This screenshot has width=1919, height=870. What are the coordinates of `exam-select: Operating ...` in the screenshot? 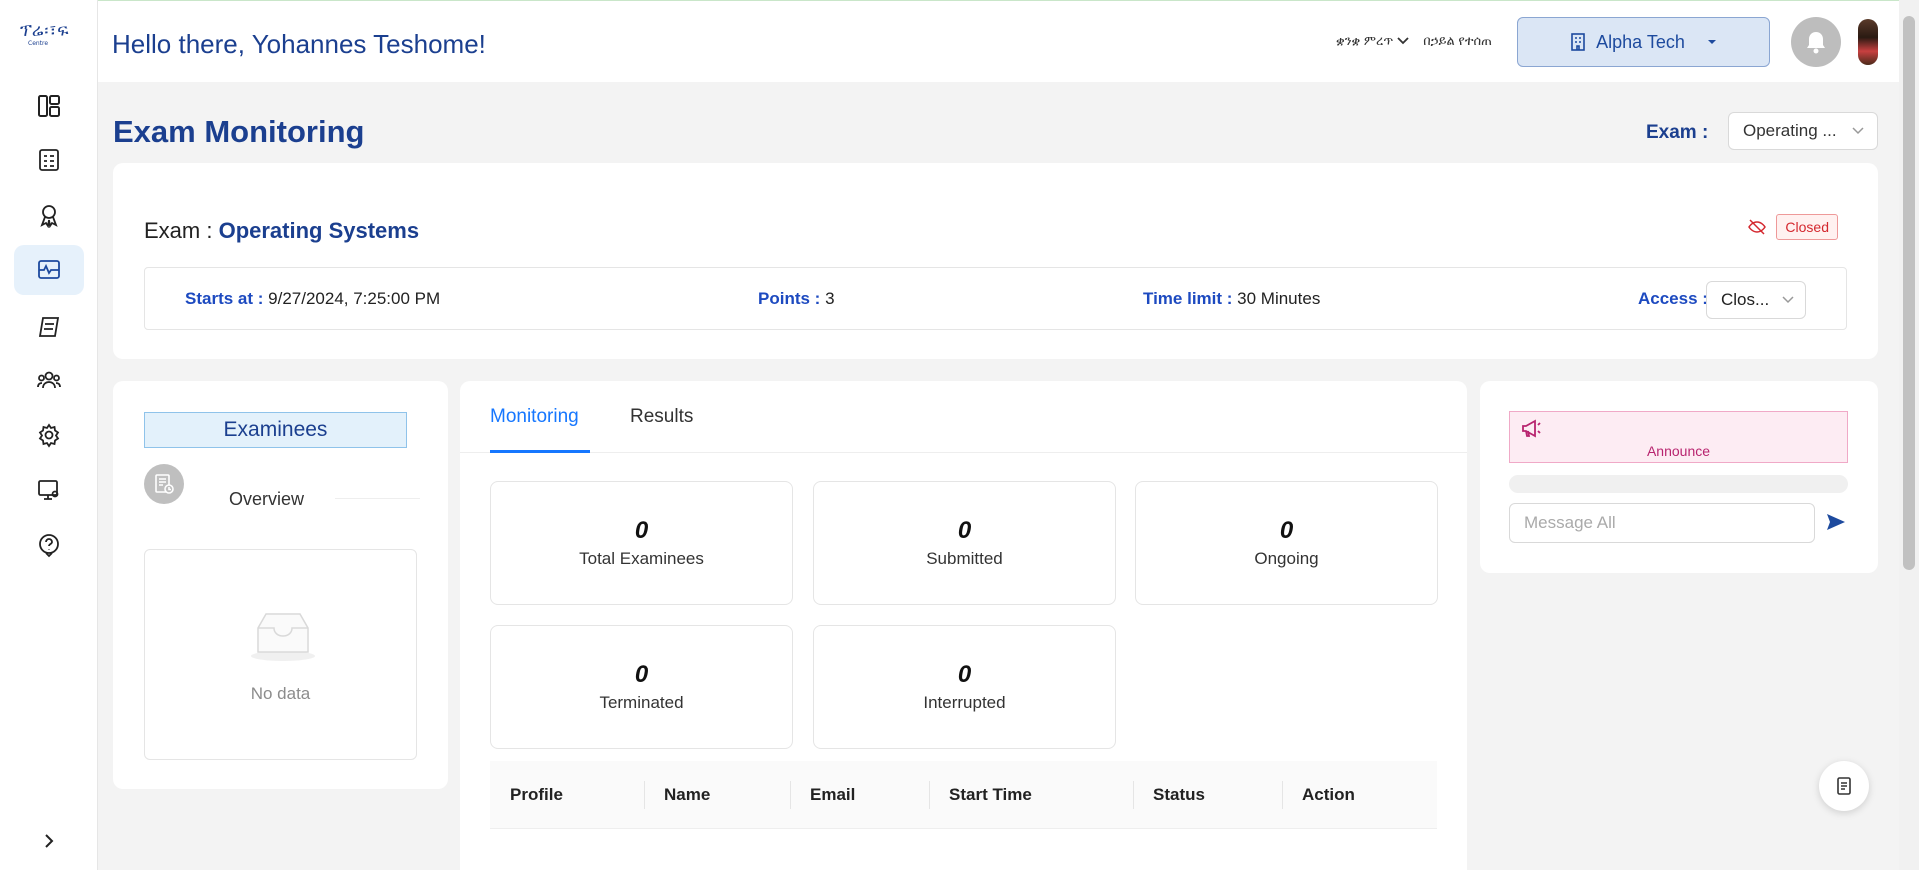 It's located at (1803, 131).